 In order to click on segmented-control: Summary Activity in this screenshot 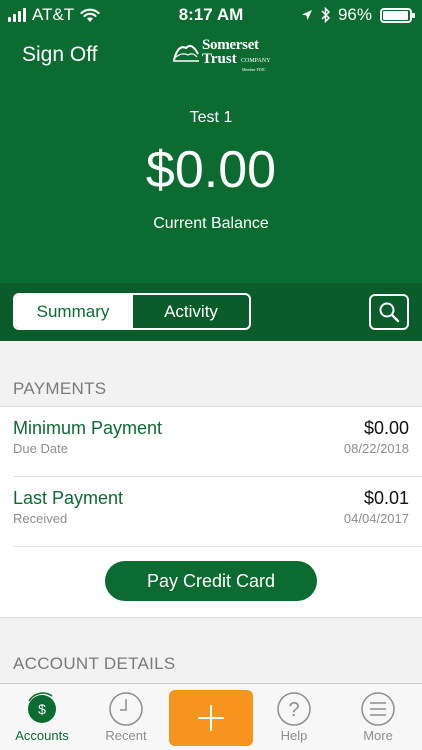, I will do `click(132, 311)`.